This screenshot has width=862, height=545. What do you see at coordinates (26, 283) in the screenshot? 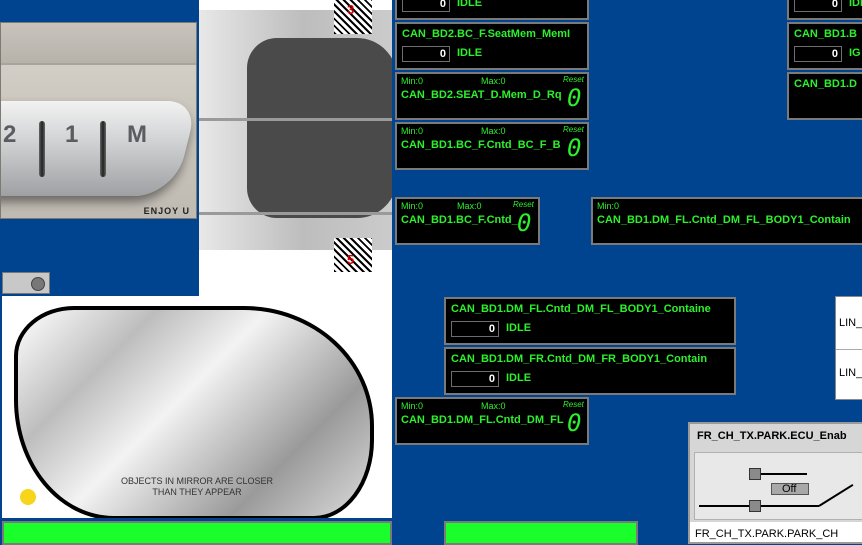
I see `mirror-control-button` at bounding box center [26, 283].